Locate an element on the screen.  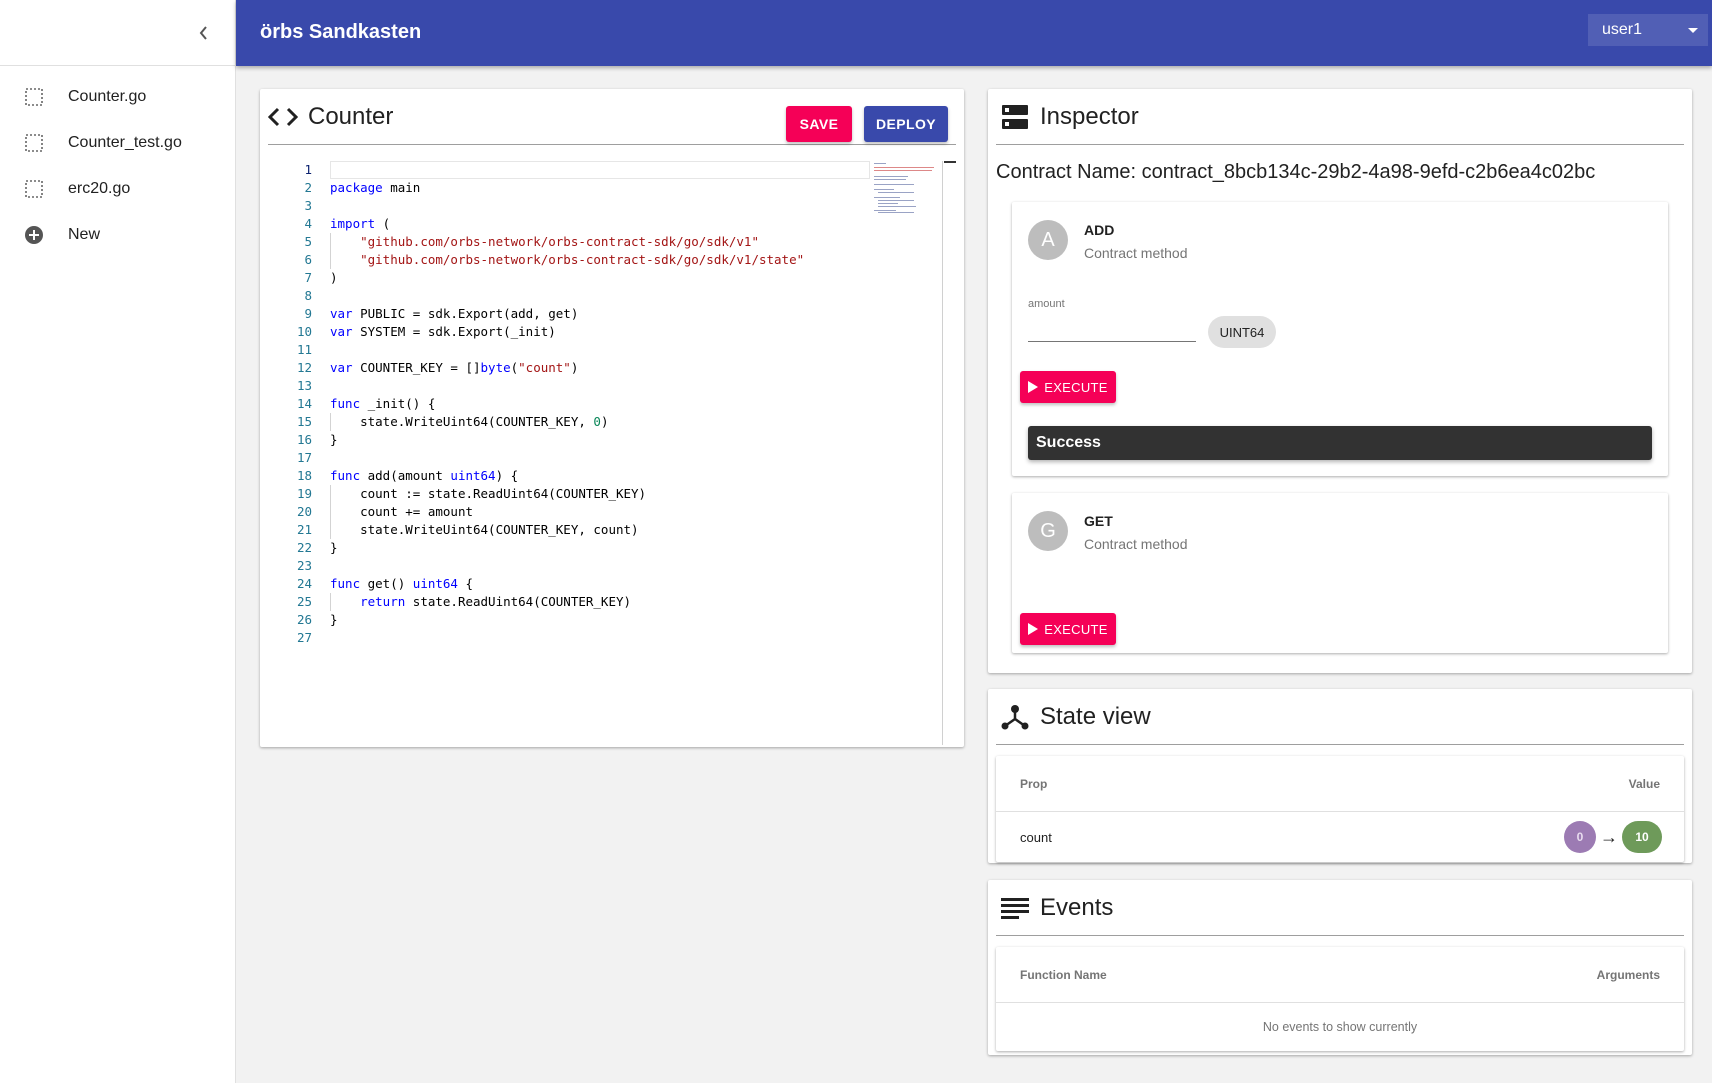
sidebar: Counter.go Counter_test.go erc20.go New is located at coordinates (118, 541).